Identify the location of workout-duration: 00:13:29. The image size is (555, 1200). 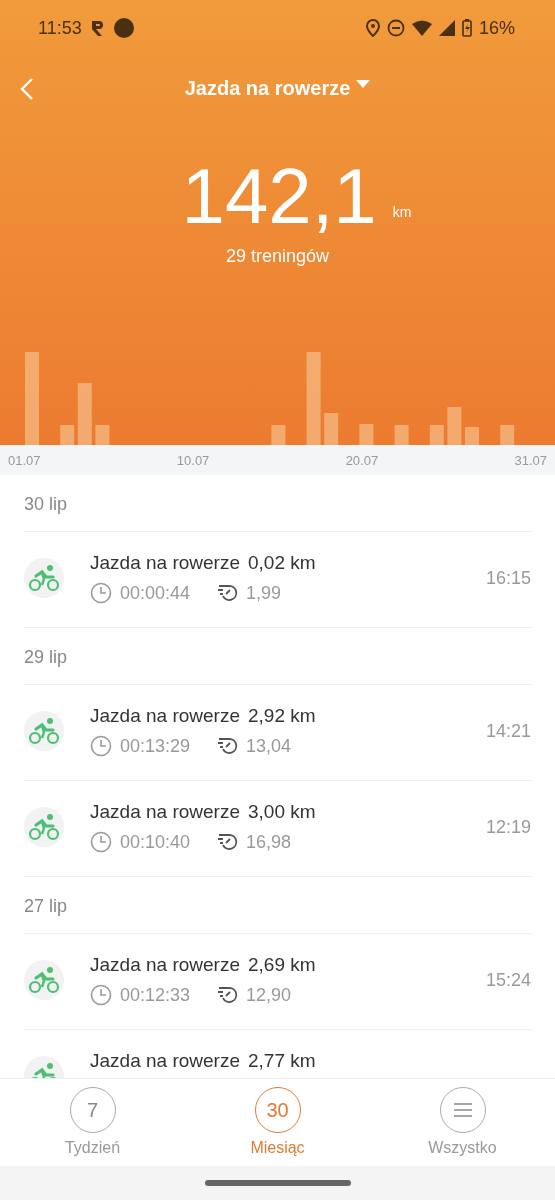
(155, 746).